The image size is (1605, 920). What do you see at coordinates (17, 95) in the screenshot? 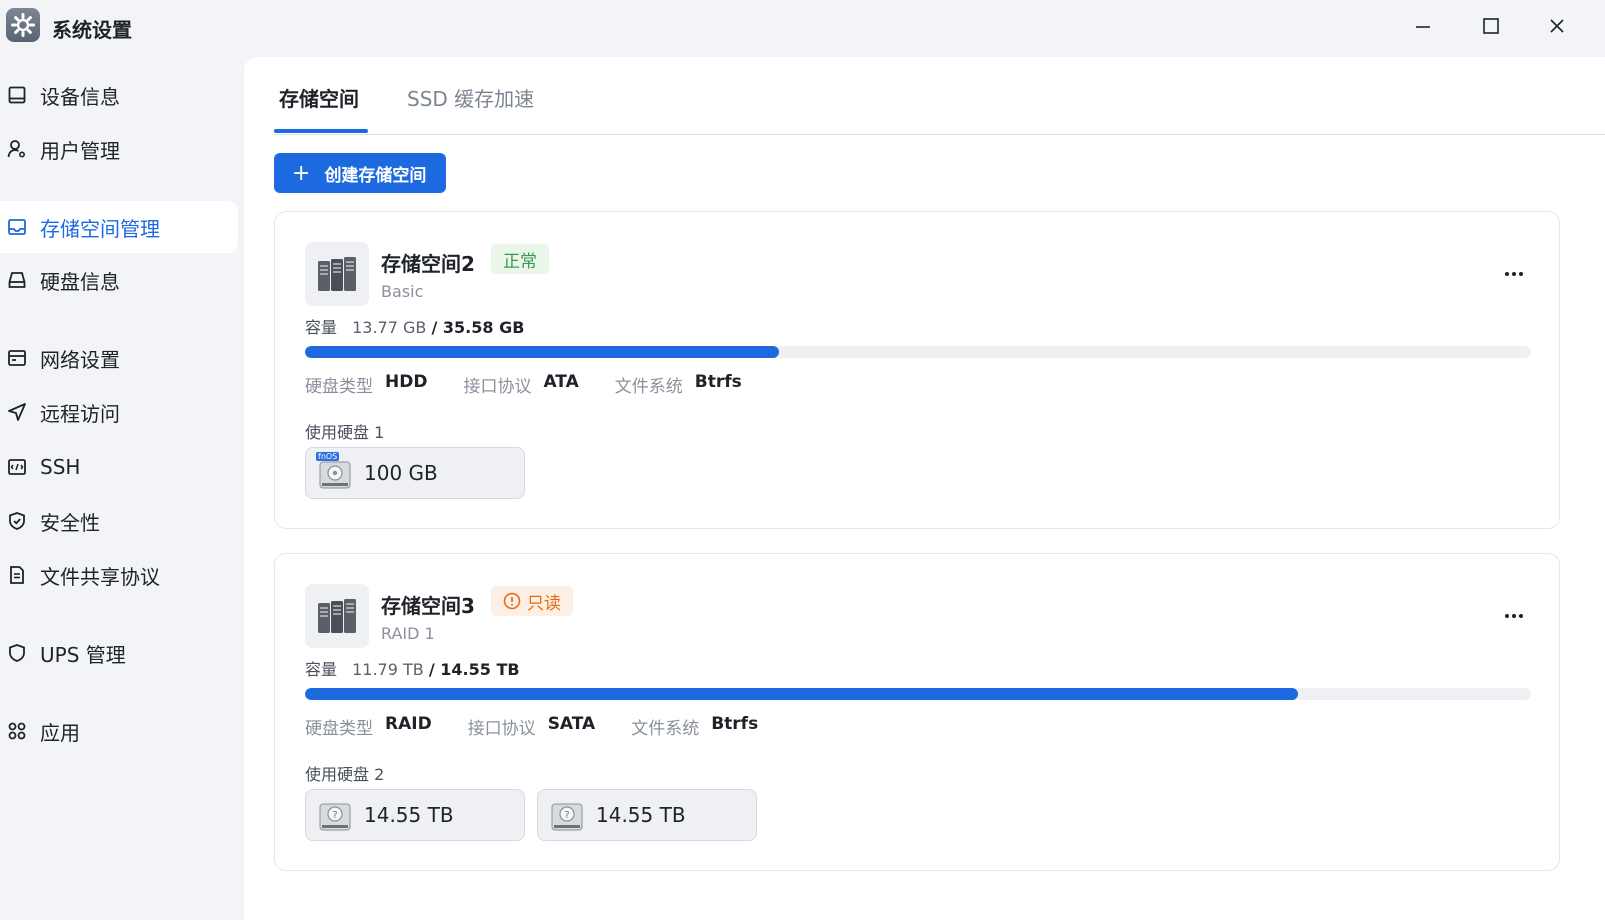
I see `monitor-icon` at bounding box center [17, 95].